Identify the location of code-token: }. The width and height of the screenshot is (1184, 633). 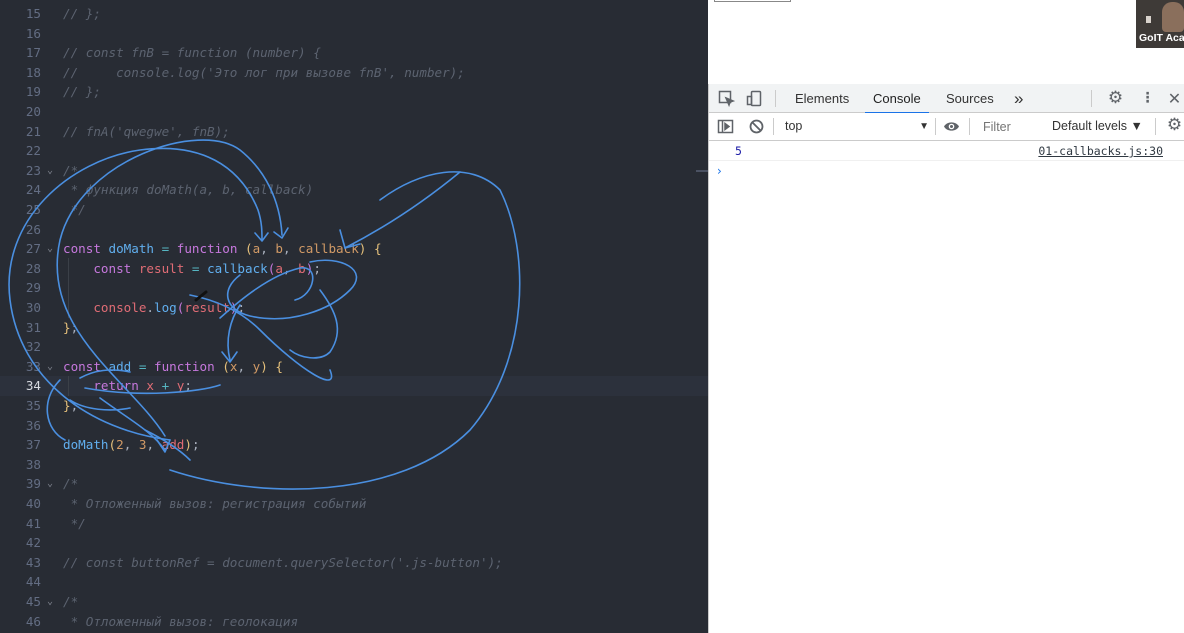
(67, 405).